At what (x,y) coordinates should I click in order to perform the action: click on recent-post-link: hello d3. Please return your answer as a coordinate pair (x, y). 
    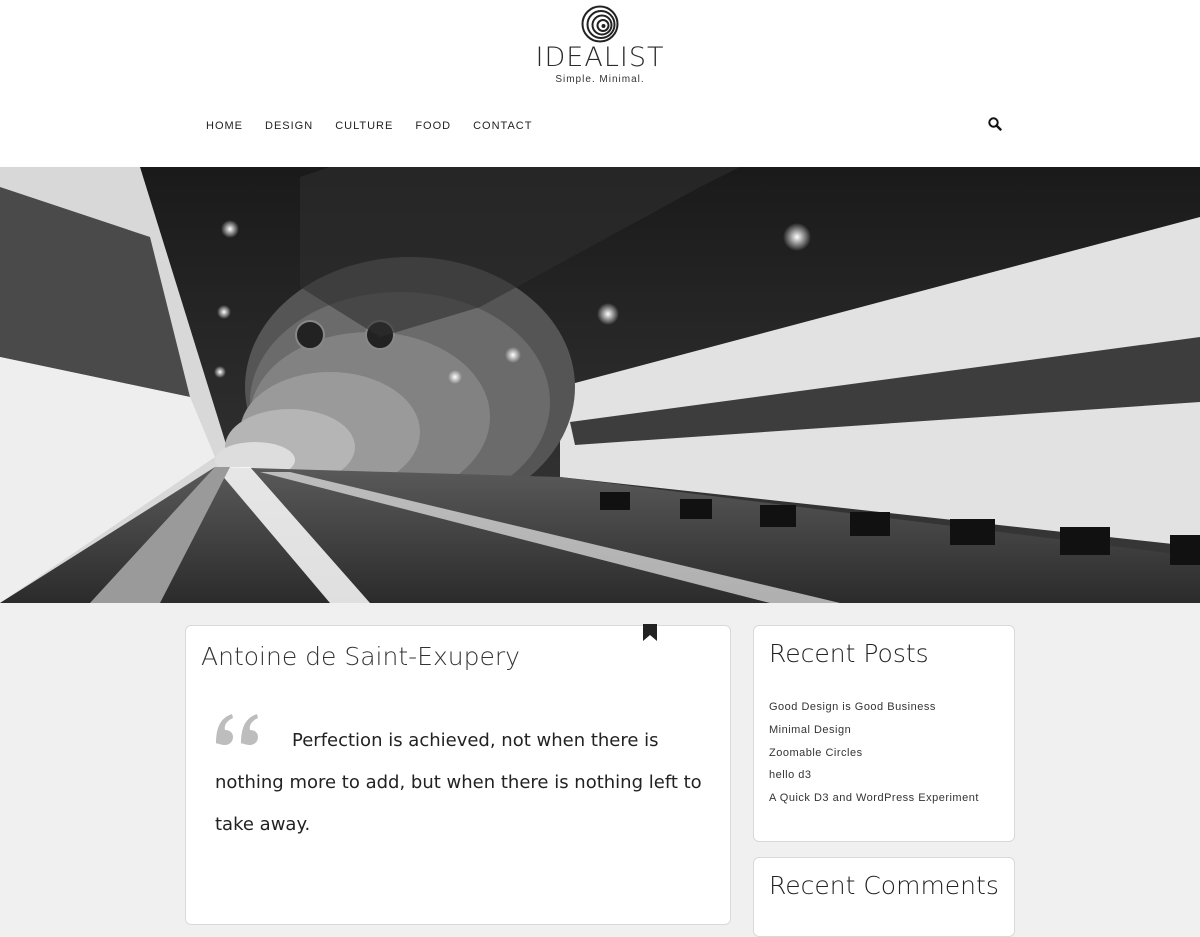
    Looking at the image, I should click on (874, 775).